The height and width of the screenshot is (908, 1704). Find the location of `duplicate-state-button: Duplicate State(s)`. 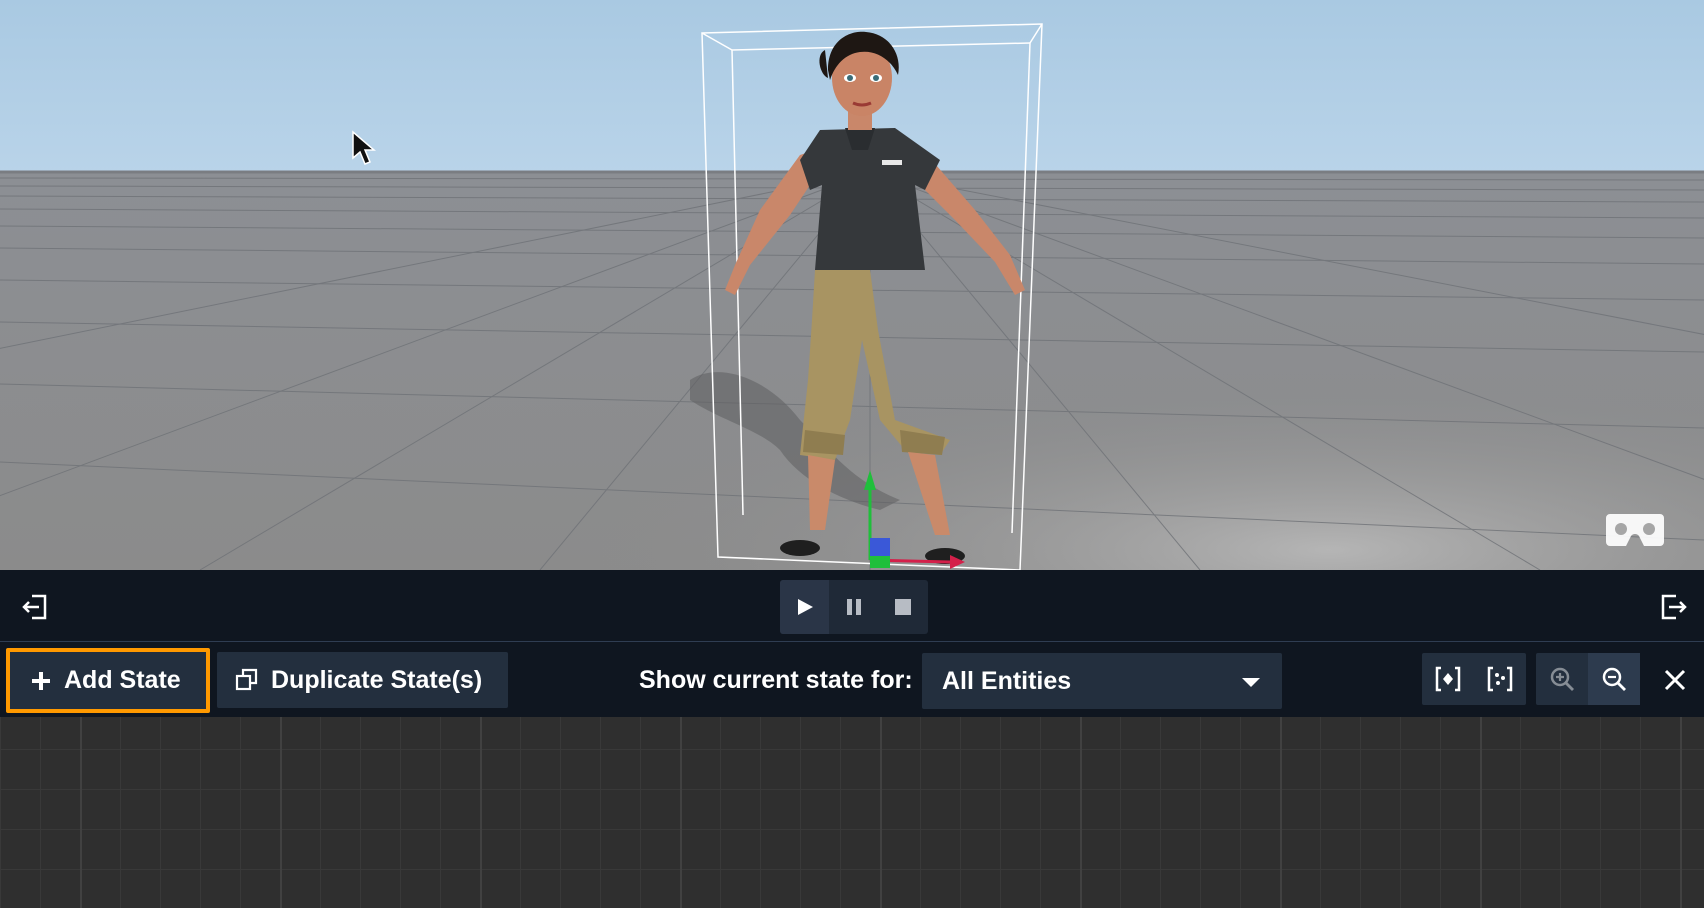

duplicate-state-button: Duplicate State(s) is located at coordinates (362, 680).